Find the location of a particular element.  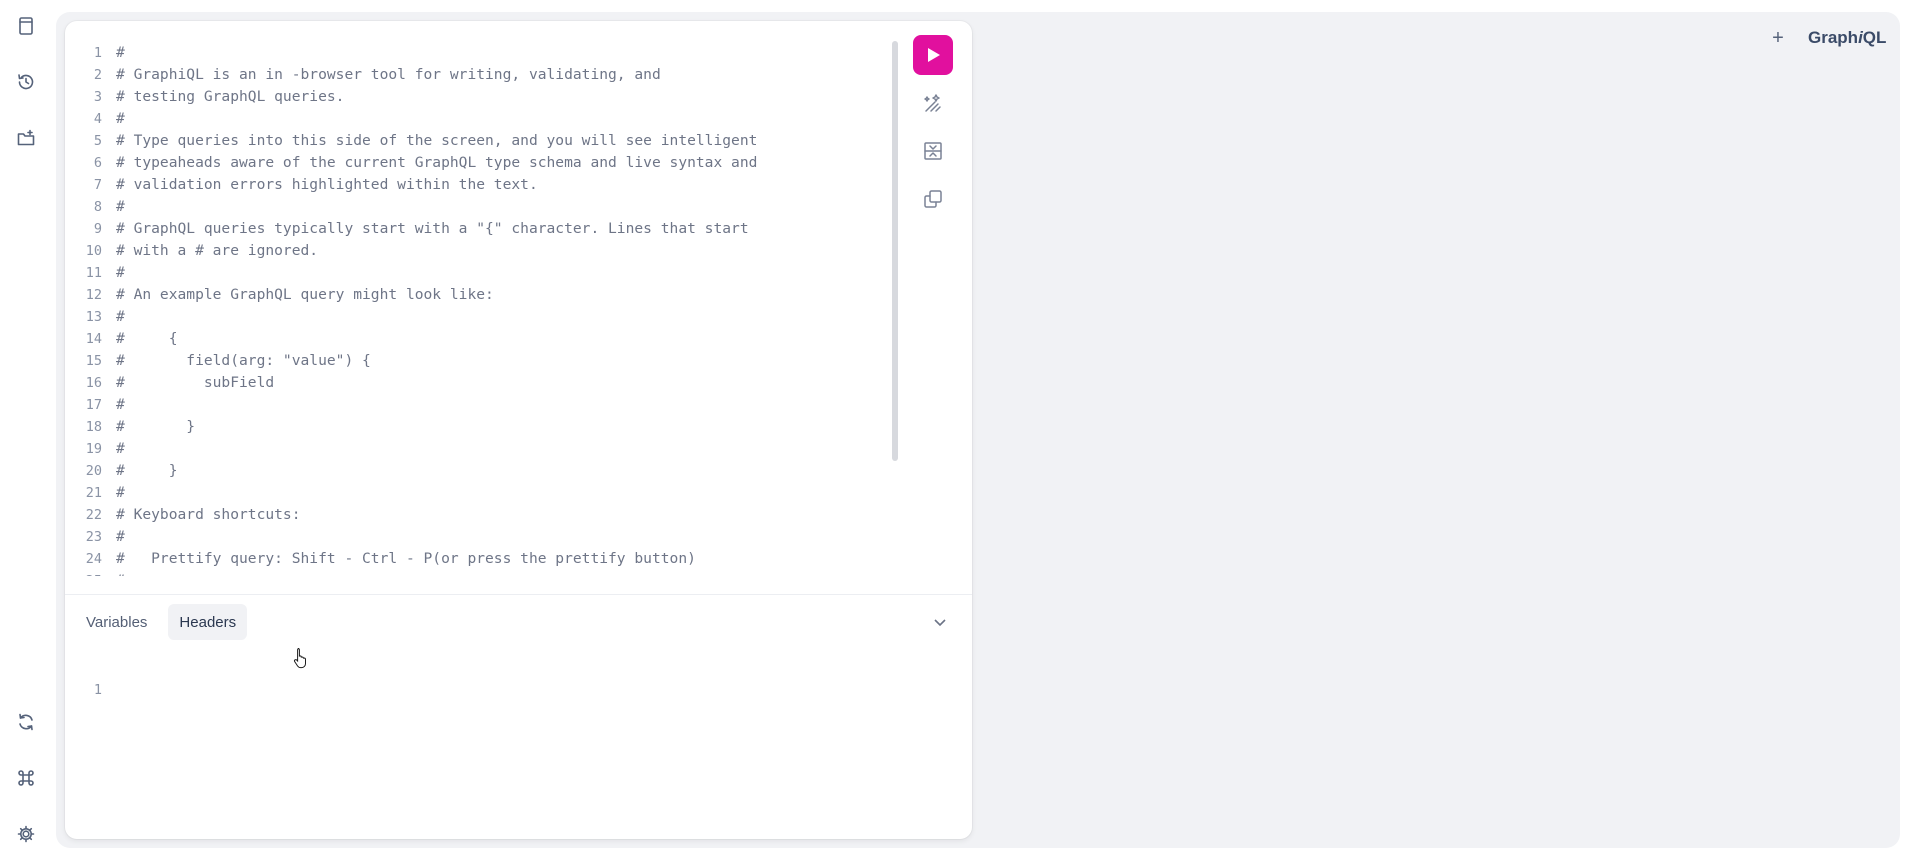

execute-query-button is located at coordinates (933, 55).